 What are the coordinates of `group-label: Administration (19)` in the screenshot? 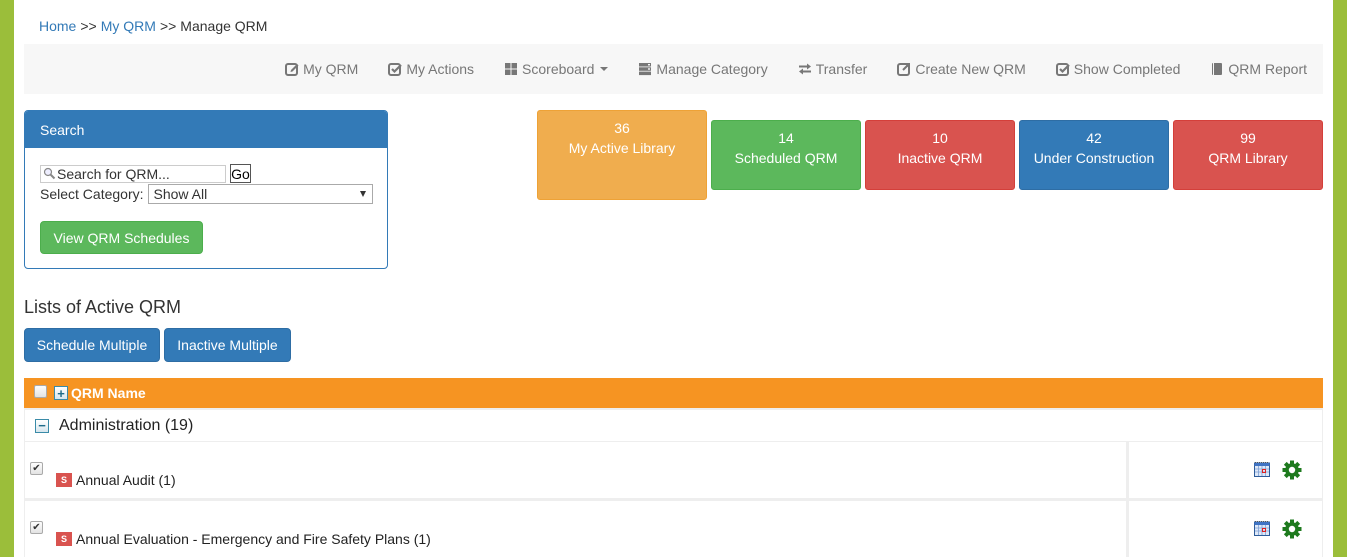 It's located at (126, 425).